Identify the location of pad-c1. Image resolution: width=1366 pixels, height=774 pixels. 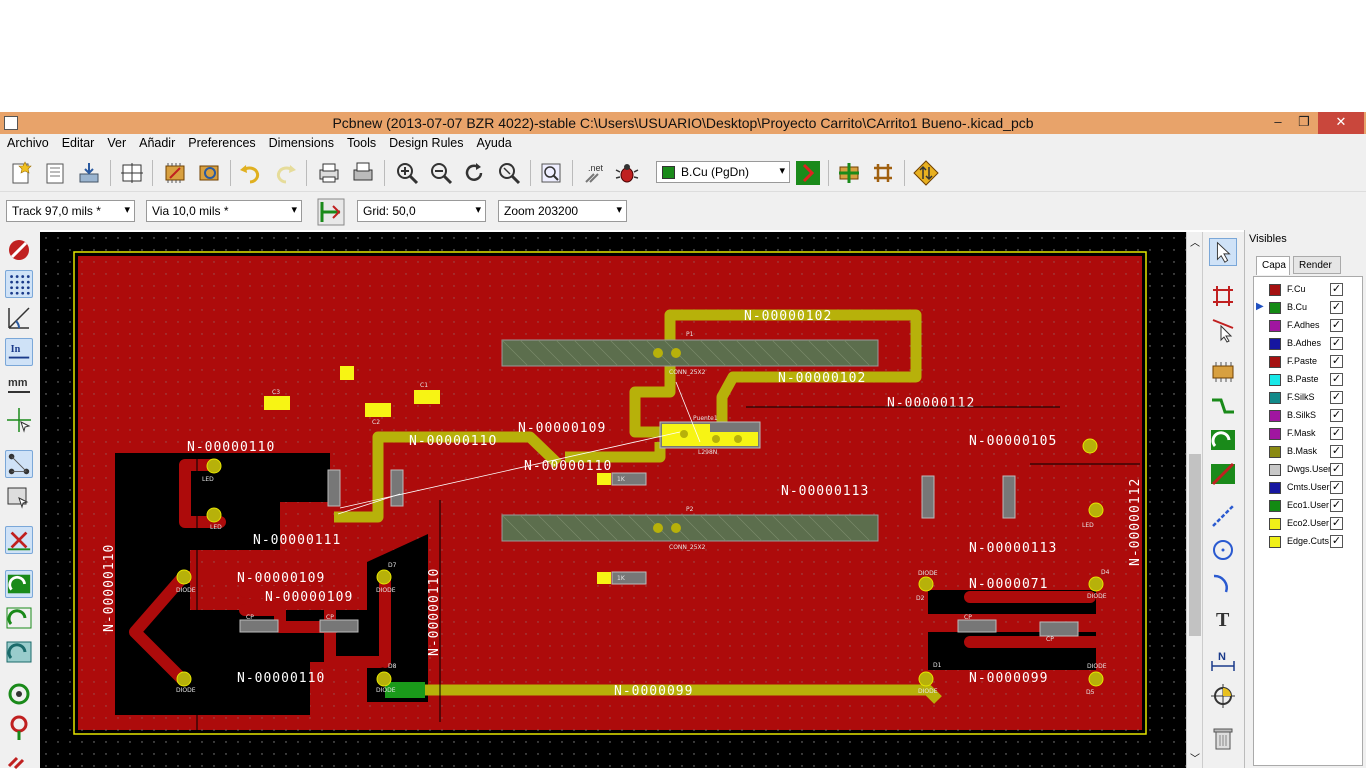
(427, 397).